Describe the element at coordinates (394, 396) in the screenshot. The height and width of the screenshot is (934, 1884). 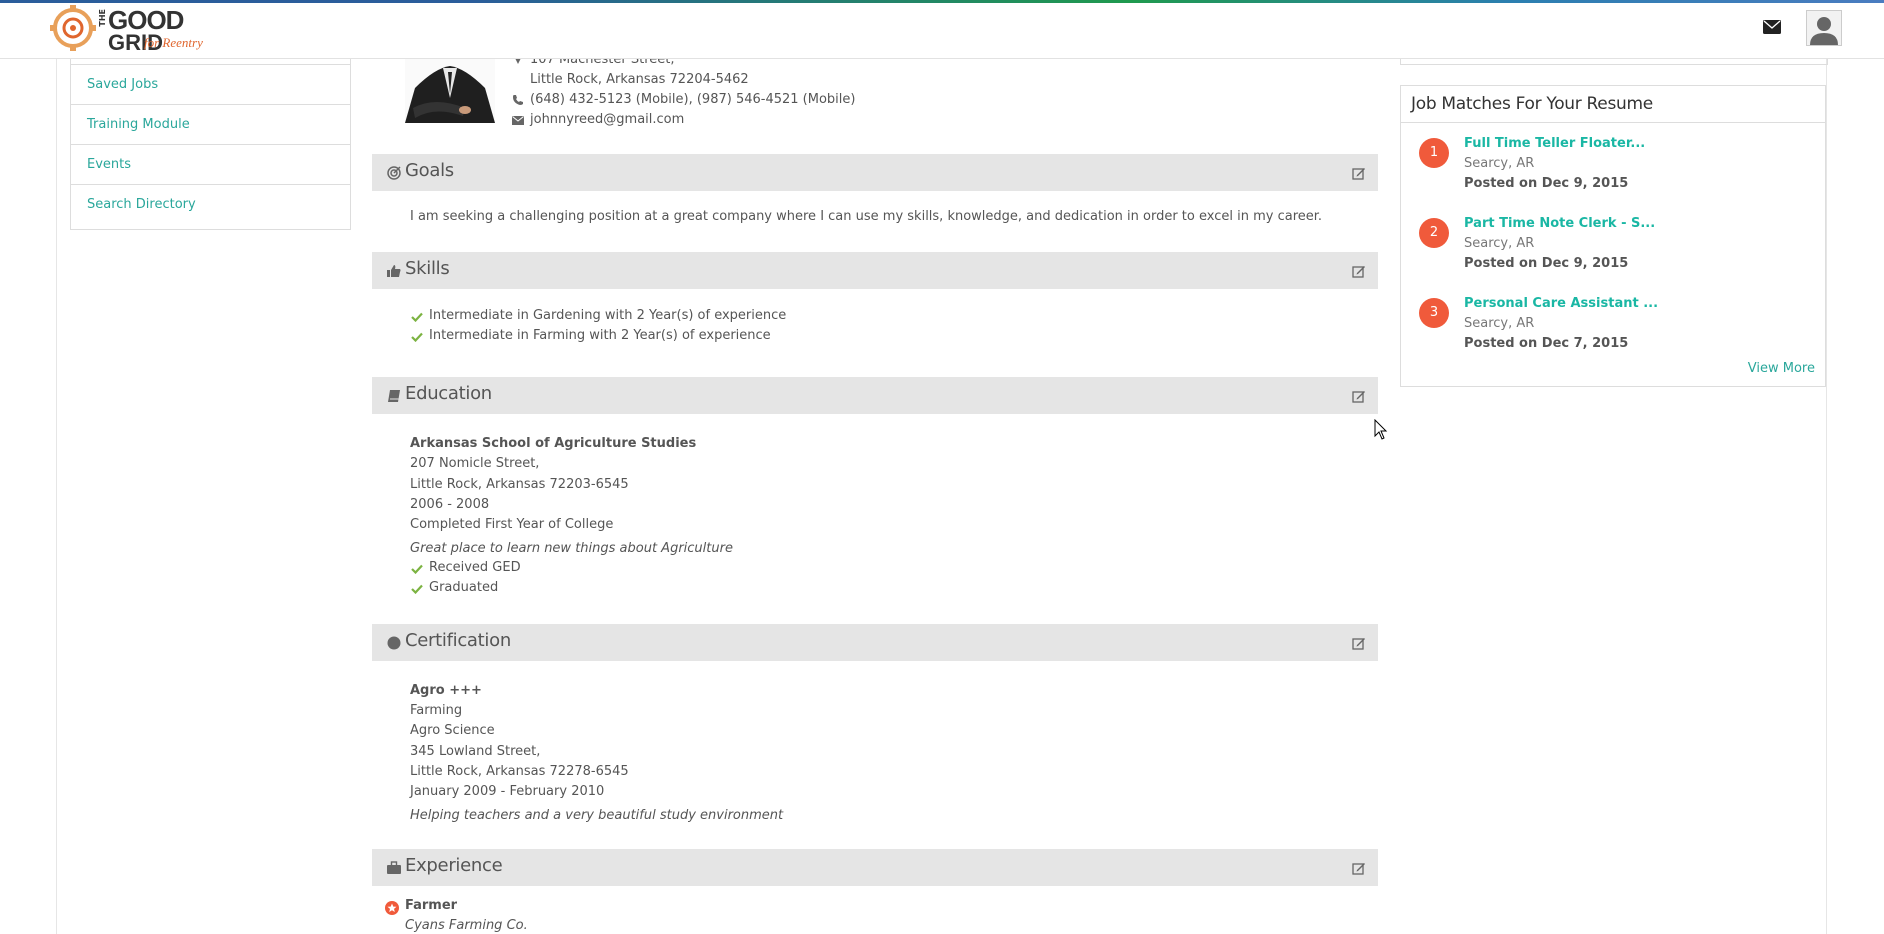
I see `book-icon` at that location.